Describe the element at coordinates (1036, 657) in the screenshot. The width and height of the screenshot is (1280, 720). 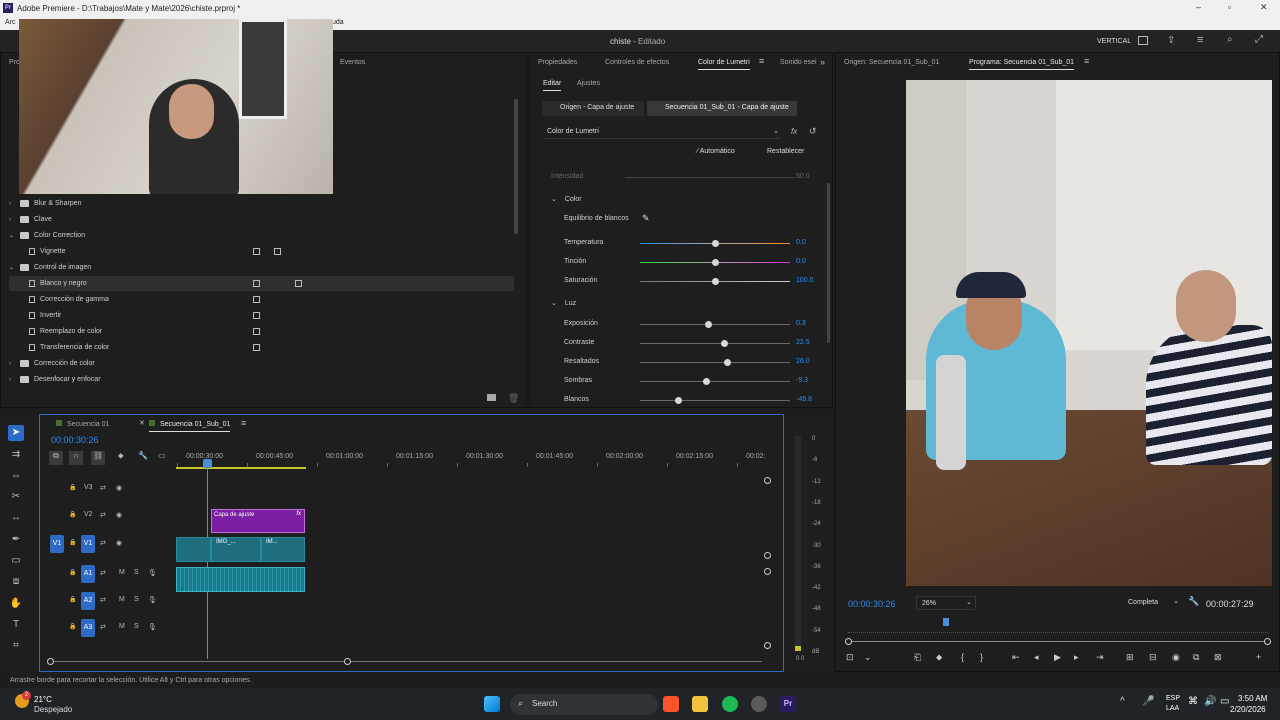
I see `step-back-icon: ◂` at that location.